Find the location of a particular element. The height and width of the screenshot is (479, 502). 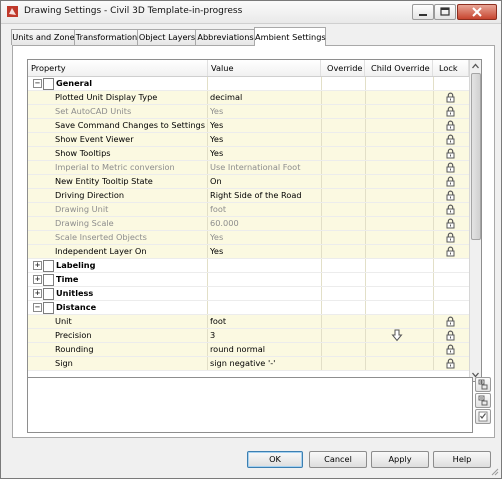

property-value: round normal is located at coordinates (264, 349).